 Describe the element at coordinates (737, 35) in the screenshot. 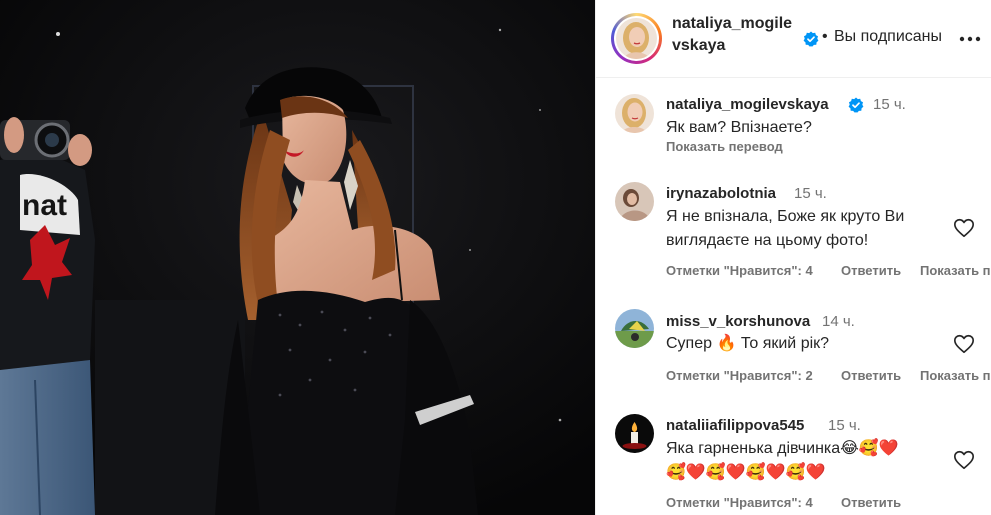

I see `author-username: nataliya_mogile vskaya` at that location.